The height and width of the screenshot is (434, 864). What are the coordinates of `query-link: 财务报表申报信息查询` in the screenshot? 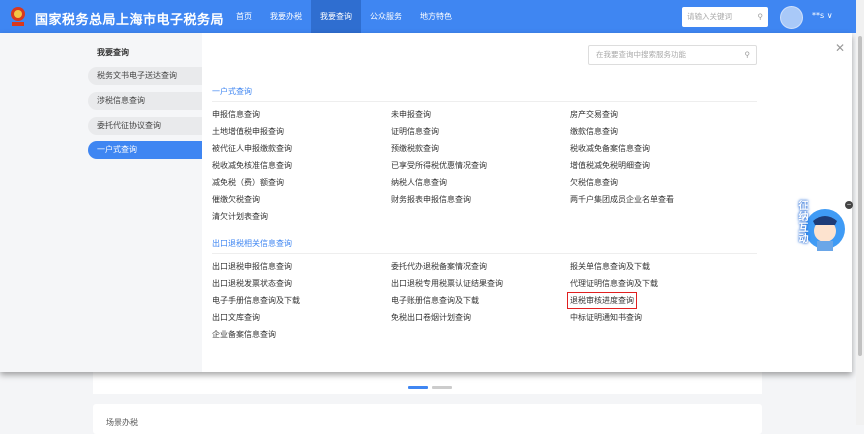 It's located at (431, 199).